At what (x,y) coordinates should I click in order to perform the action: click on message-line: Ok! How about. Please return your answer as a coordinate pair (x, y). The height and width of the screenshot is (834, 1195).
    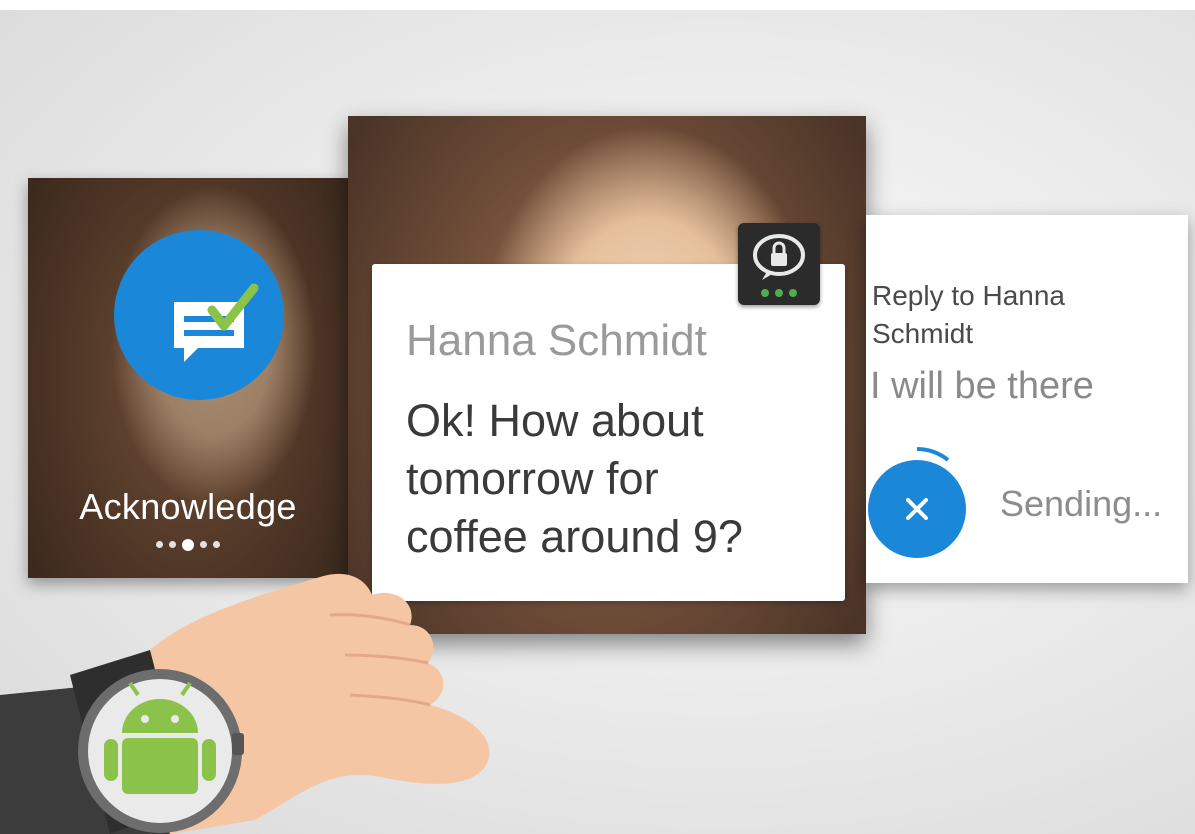
    Looking at the image, I should click on (555, 420).